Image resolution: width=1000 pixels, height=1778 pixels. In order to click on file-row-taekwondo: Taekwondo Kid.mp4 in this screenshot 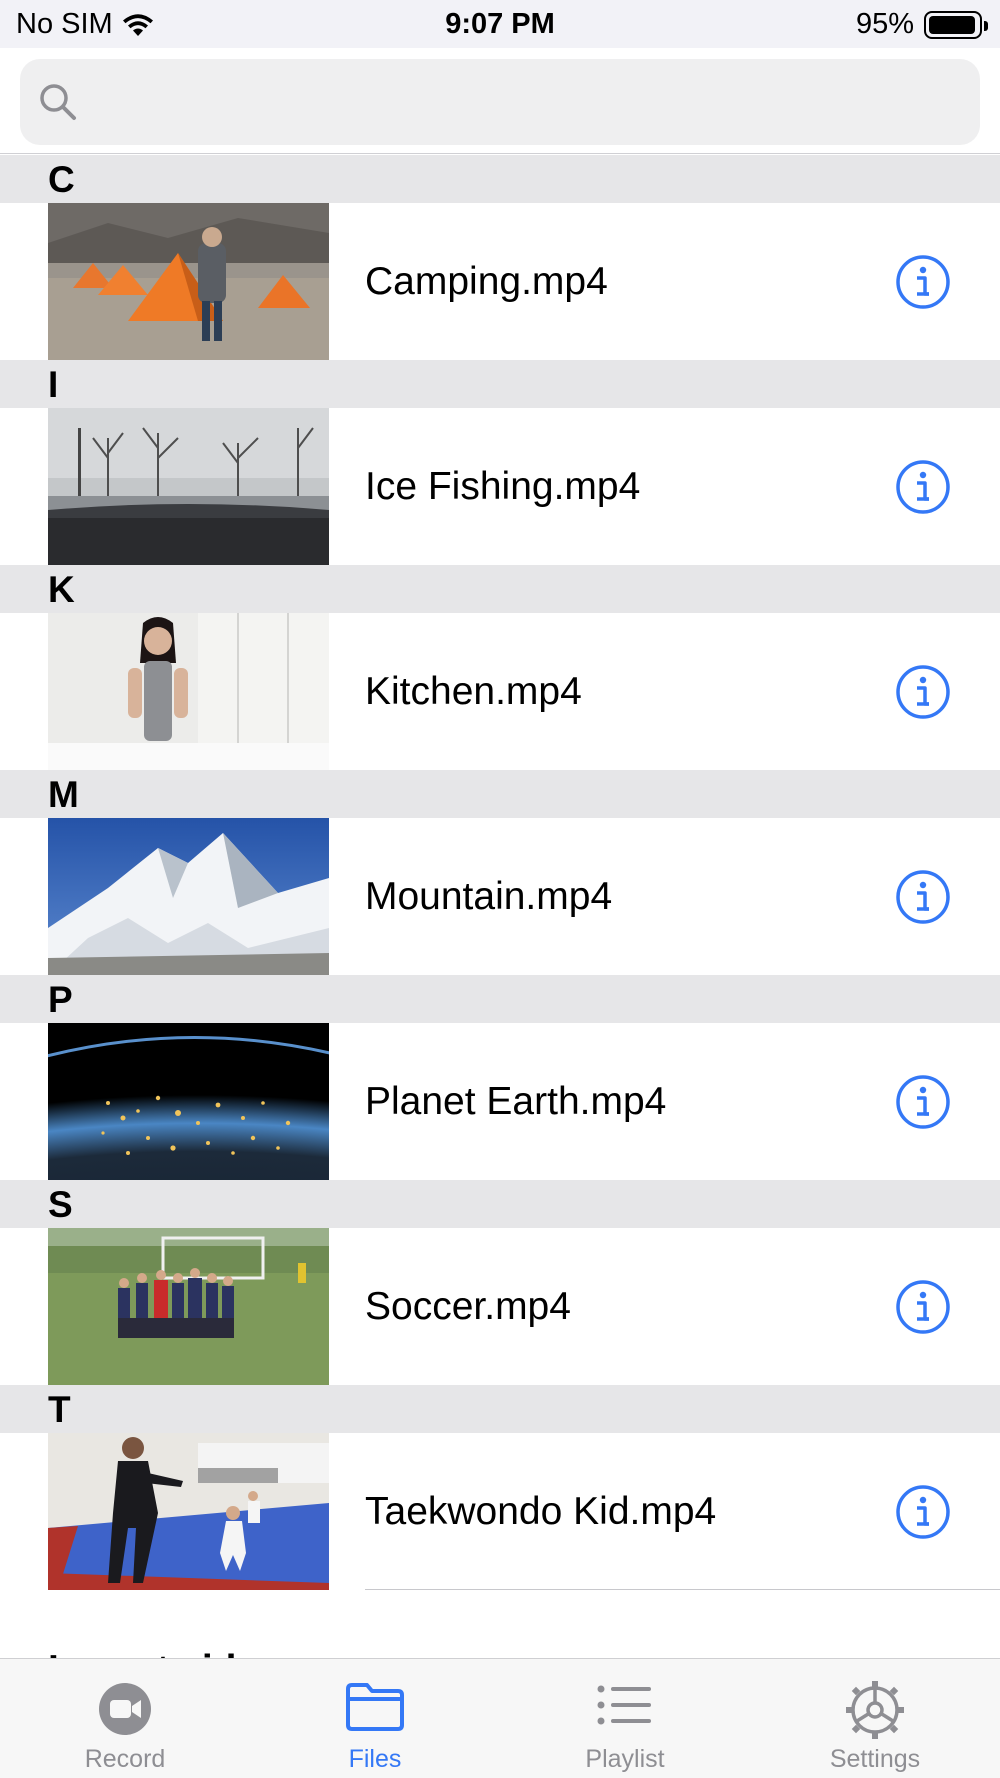, I will do `click(500, 1511)`.